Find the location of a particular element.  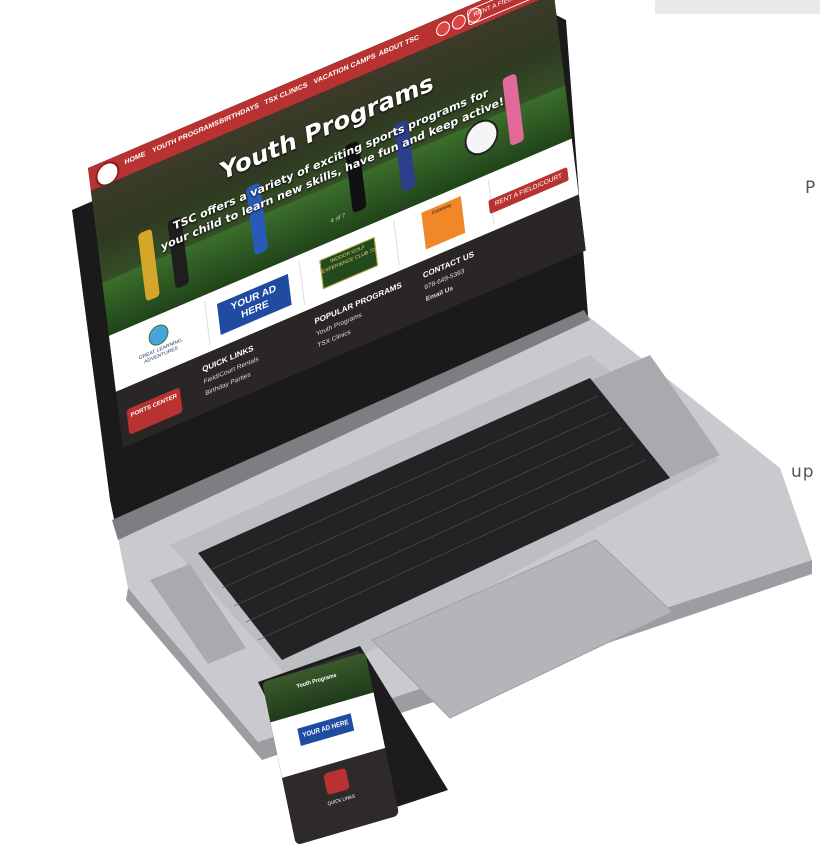

phone-illustration is located at coordinates (353, 735).